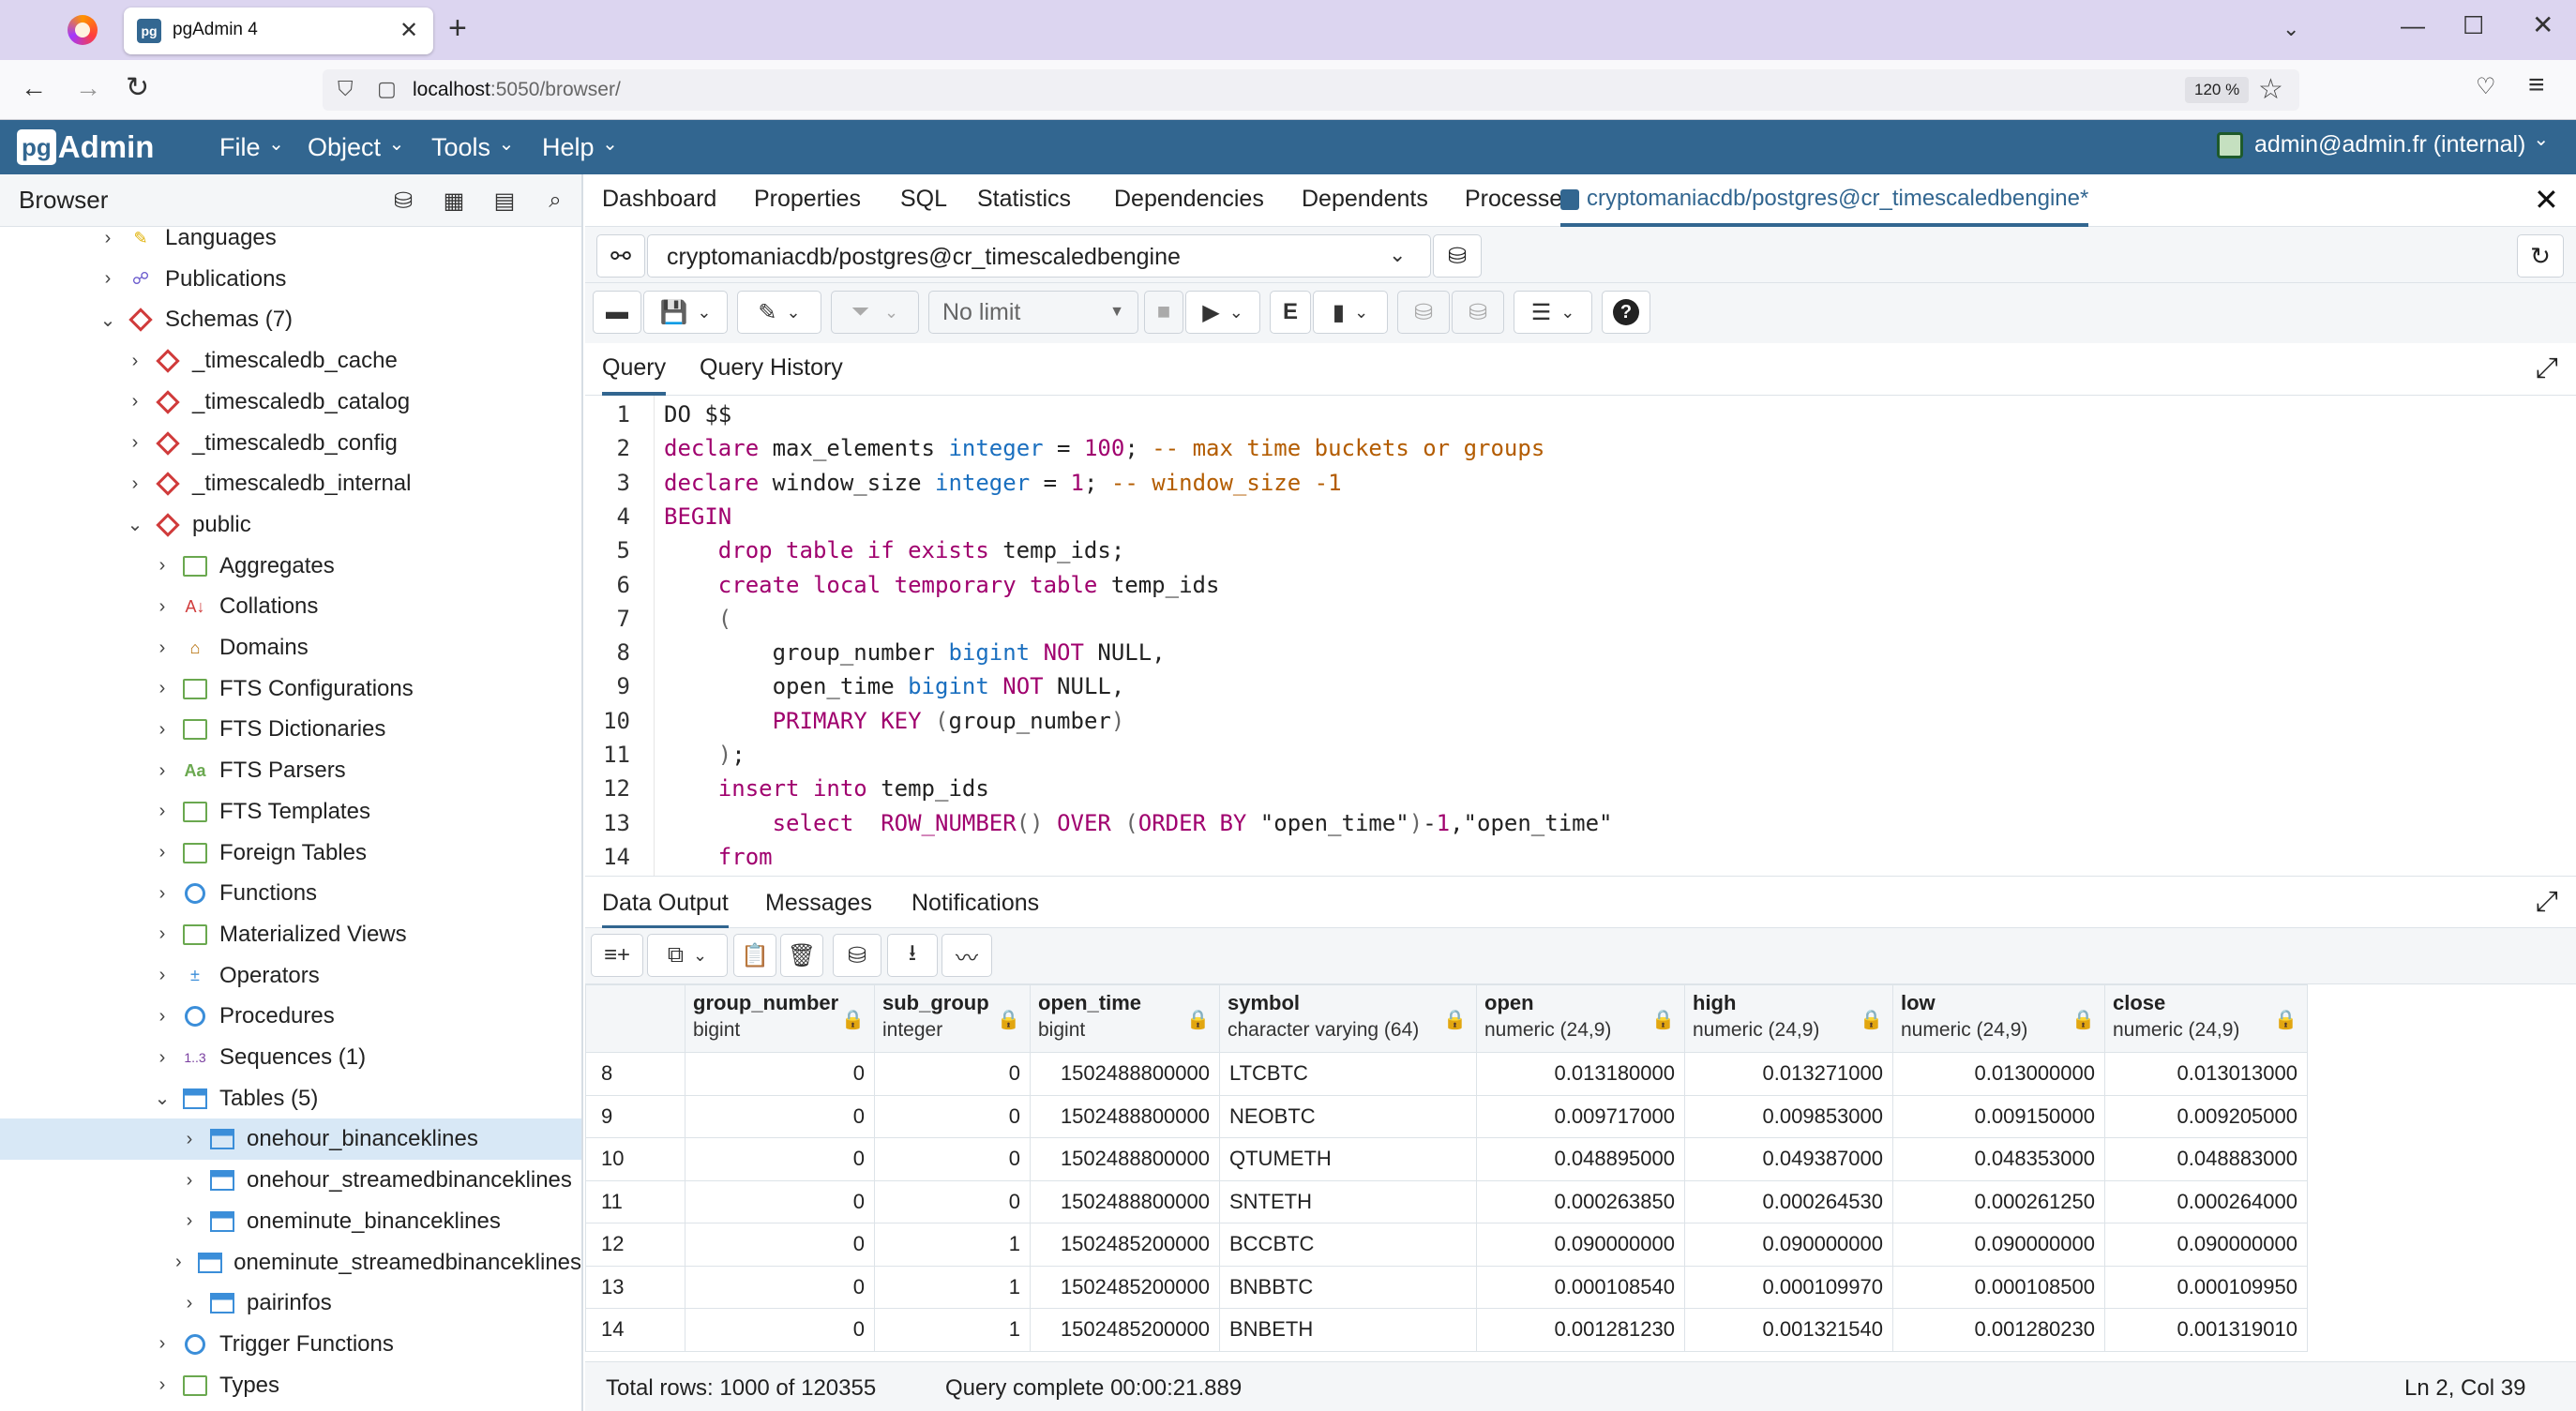 This screenshot has height=1411, width=2576. Describe the element at coordinates (1580, 1201) in the screenshot. I see `table-cell: 0.000263850` at that location.